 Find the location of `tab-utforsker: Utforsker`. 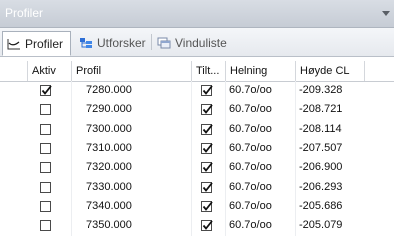

tab-utforsker: Utforsker is located at coordinates (113, 42).